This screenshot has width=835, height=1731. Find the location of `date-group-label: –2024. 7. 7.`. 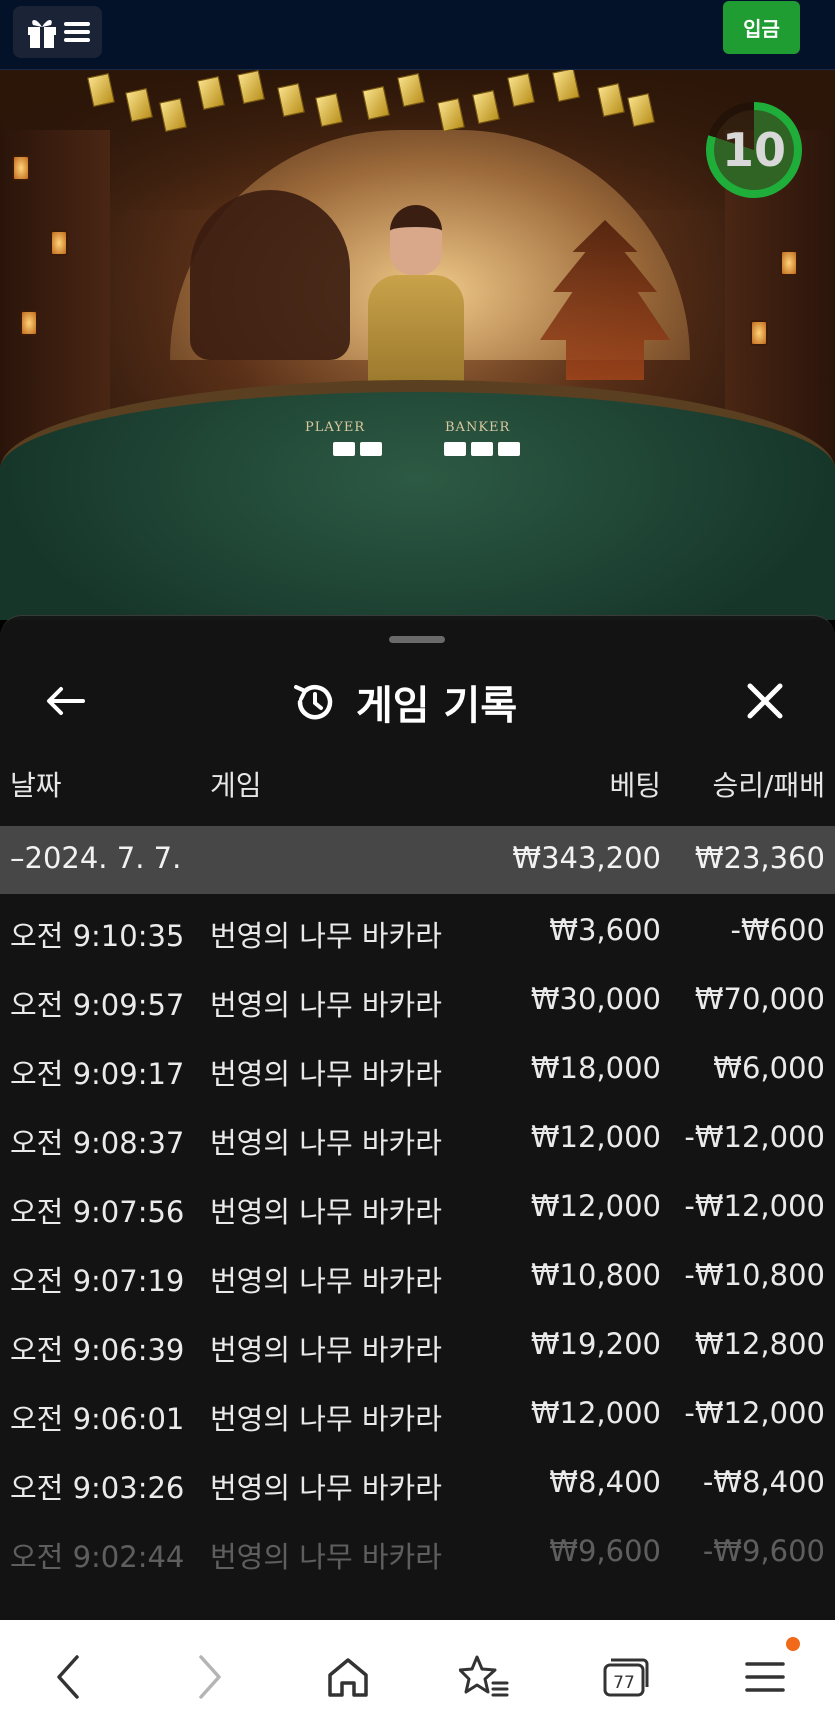

date-group-label: –2024. 7. 7. is located at coordinates (96, 858).